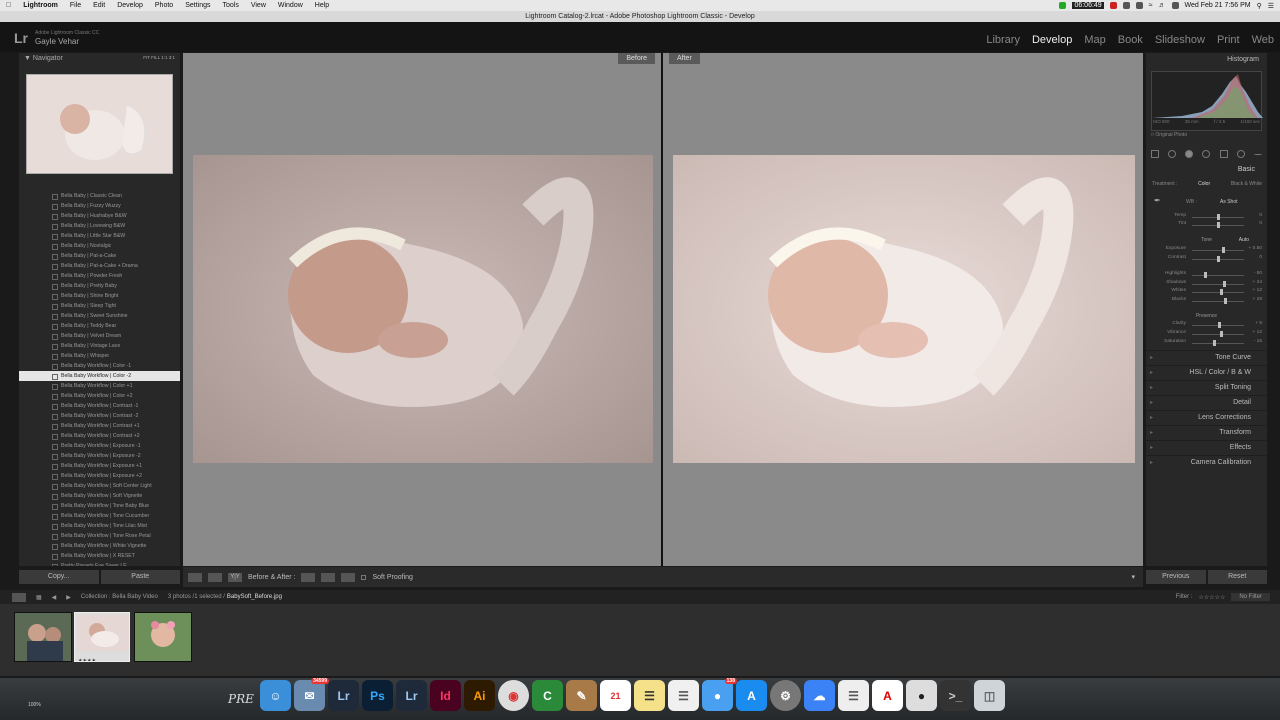 Image resolution: width=1280 pixels, height=720 pixels. I want to click on preset-item: Bella Baby | Teddy Bear, so click(99, 326).